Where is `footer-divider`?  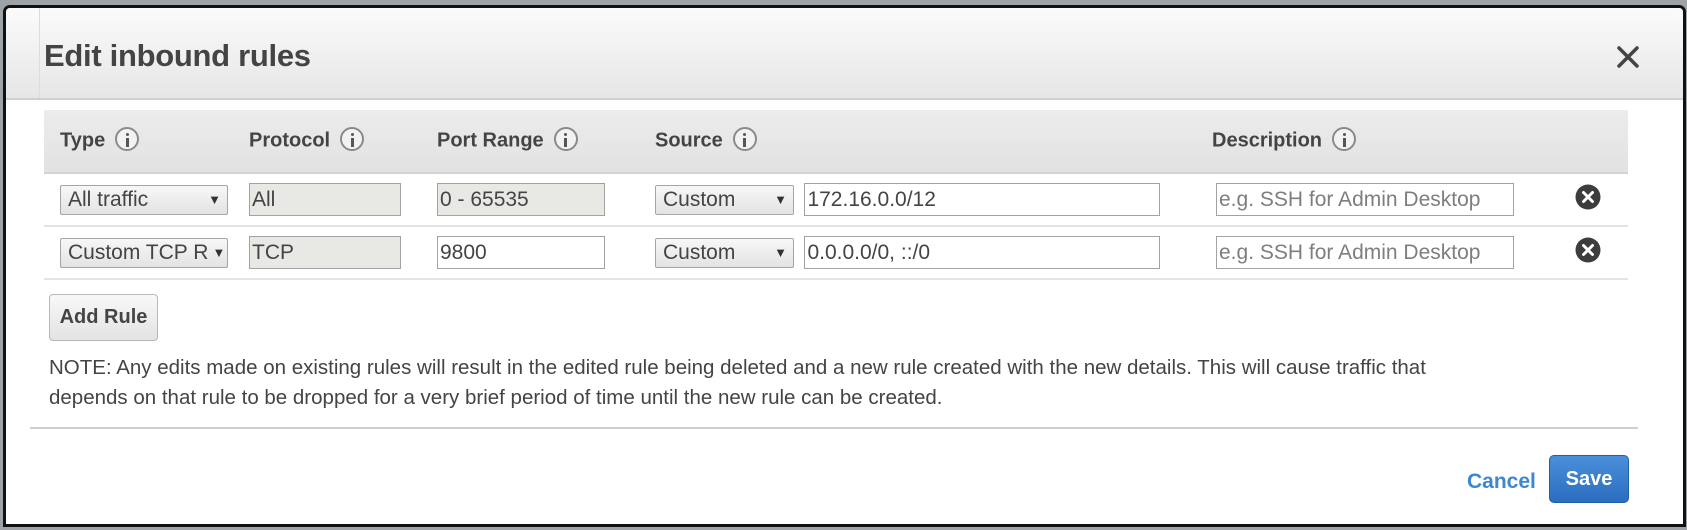
footer-divider is located at coordinates (834, 428).